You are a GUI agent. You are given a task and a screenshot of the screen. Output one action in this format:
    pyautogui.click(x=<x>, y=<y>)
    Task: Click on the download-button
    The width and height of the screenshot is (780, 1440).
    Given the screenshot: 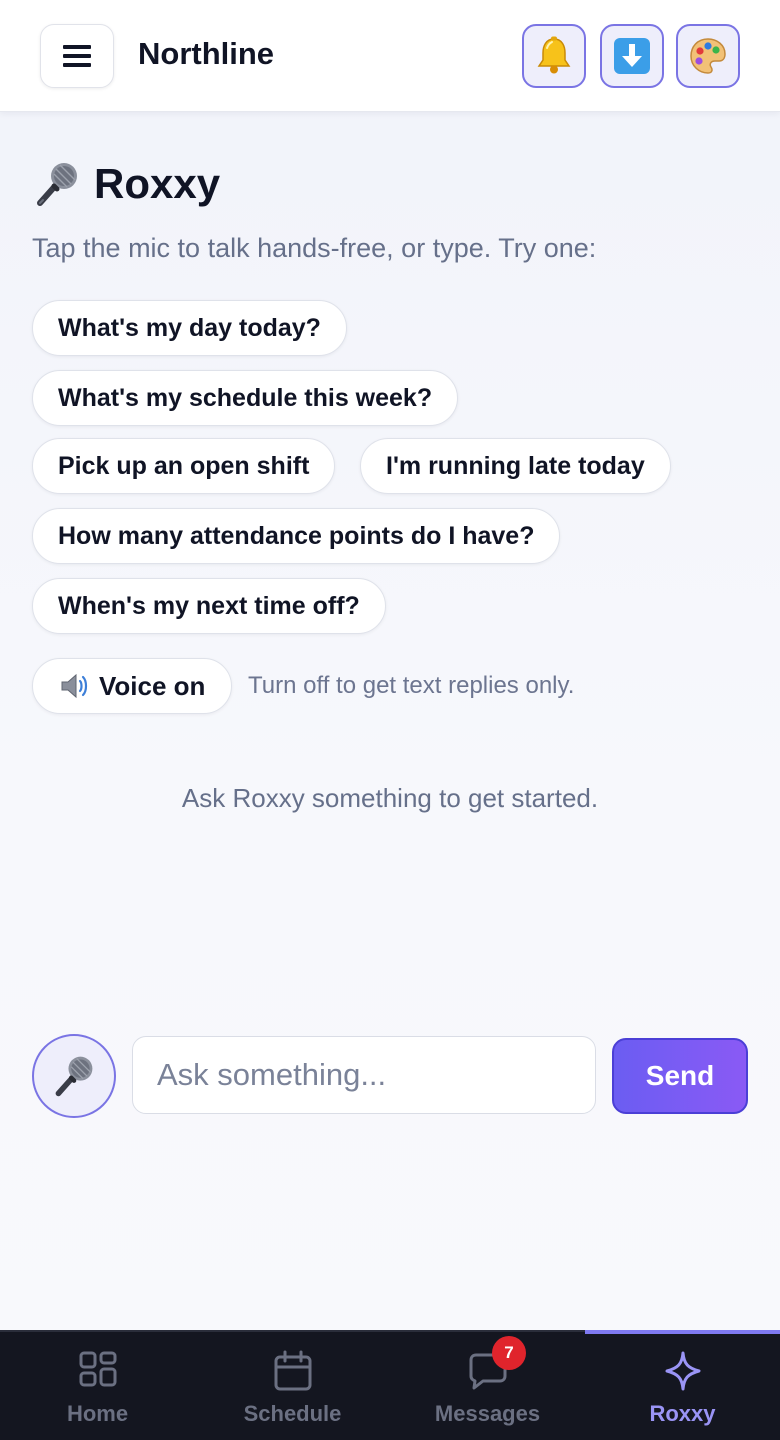 What is the action you would take?
    pyautogui.click(x=632, y=56)
    